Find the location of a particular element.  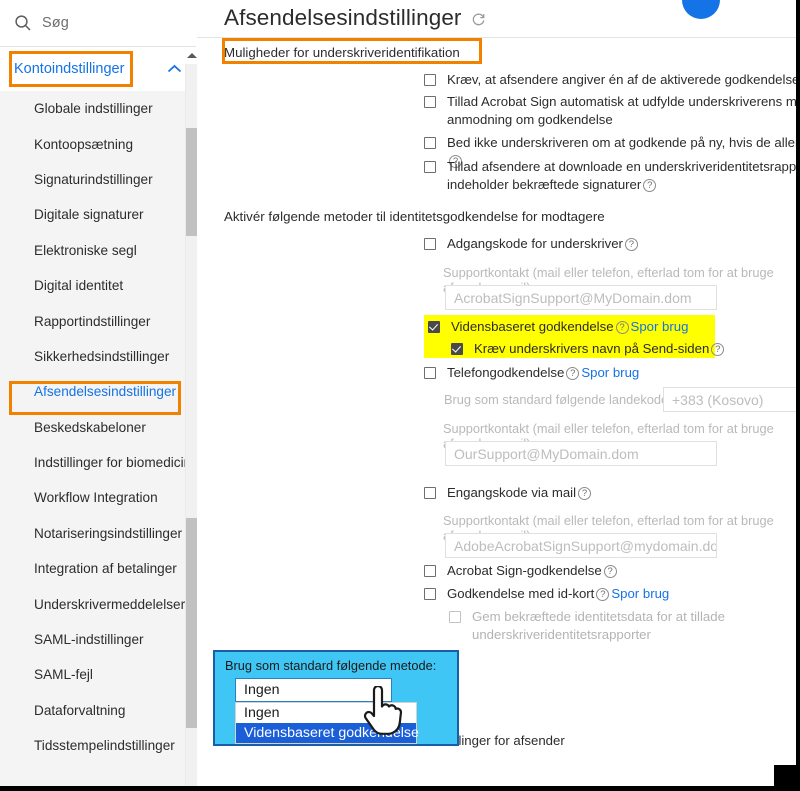

sidebar-item: Integration af betalinger is located at coordinates (98, 568).